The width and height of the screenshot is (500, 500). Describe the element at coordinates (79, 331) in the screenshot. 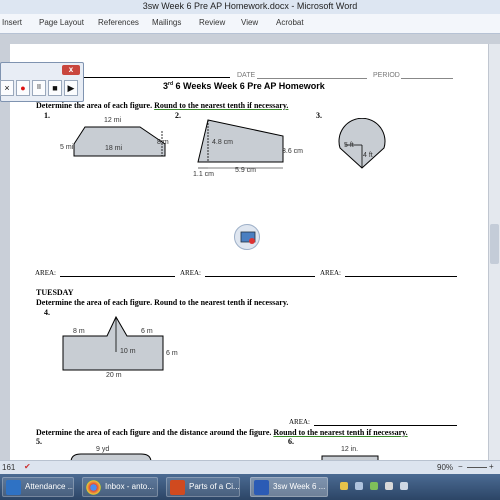

I see `fig4-left-label: 8 m` at that location.